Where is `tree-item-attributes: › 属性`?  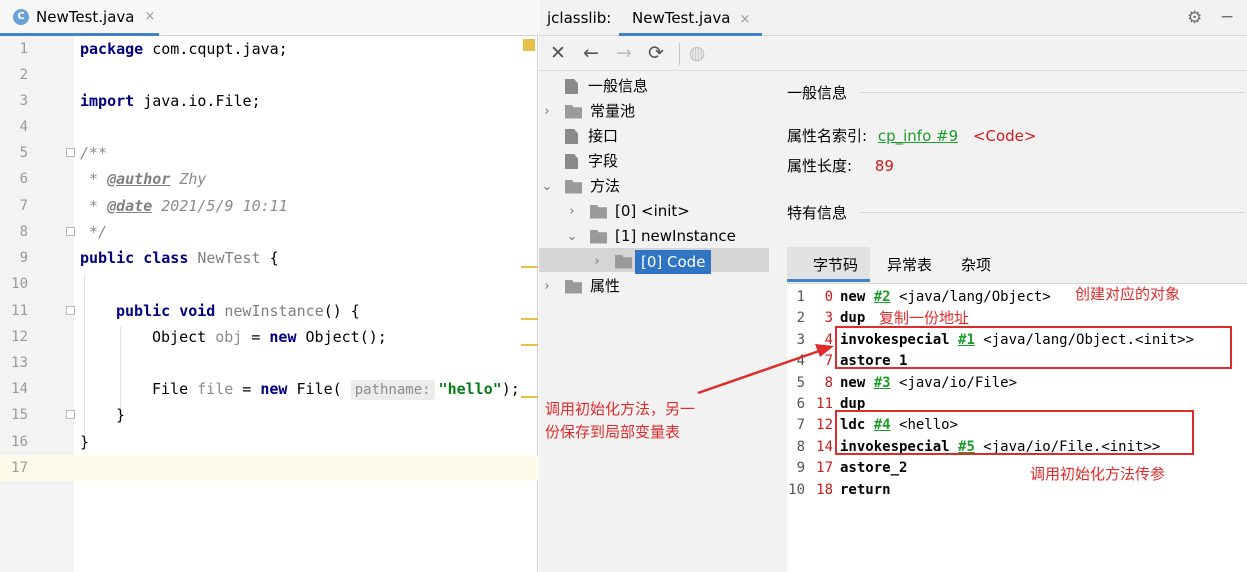 tree-item-attributes: › 属性 is located at coordinates (579, 286).